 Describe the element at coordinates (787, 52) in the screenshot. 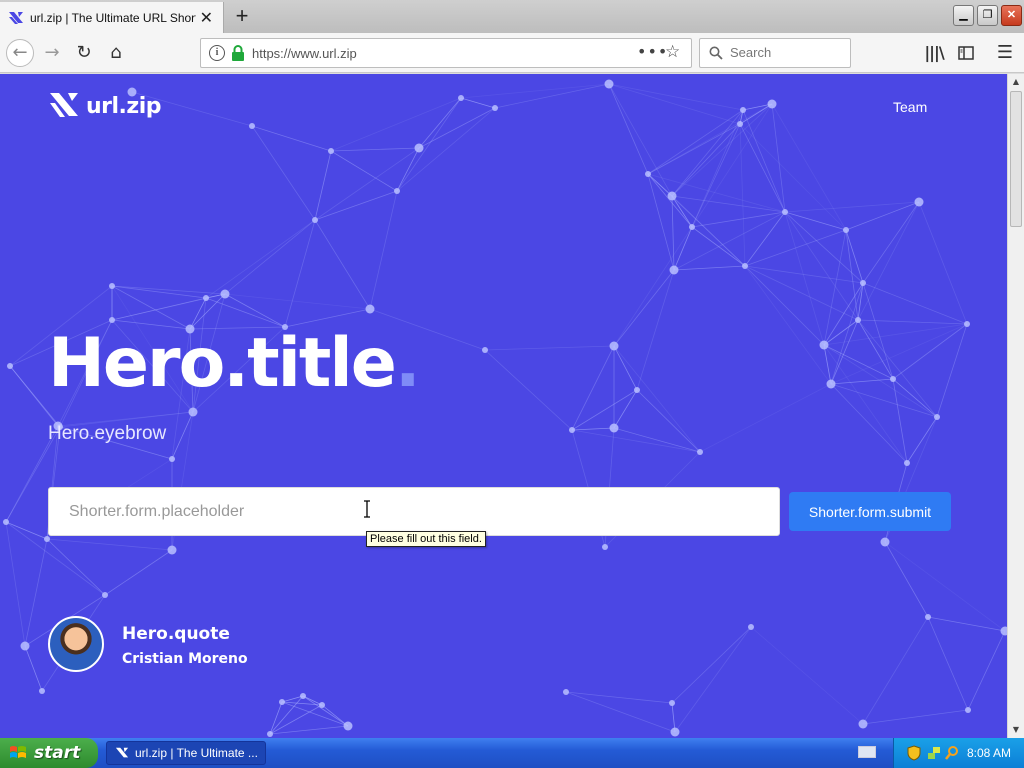

I see `browser-search-input` at that location.